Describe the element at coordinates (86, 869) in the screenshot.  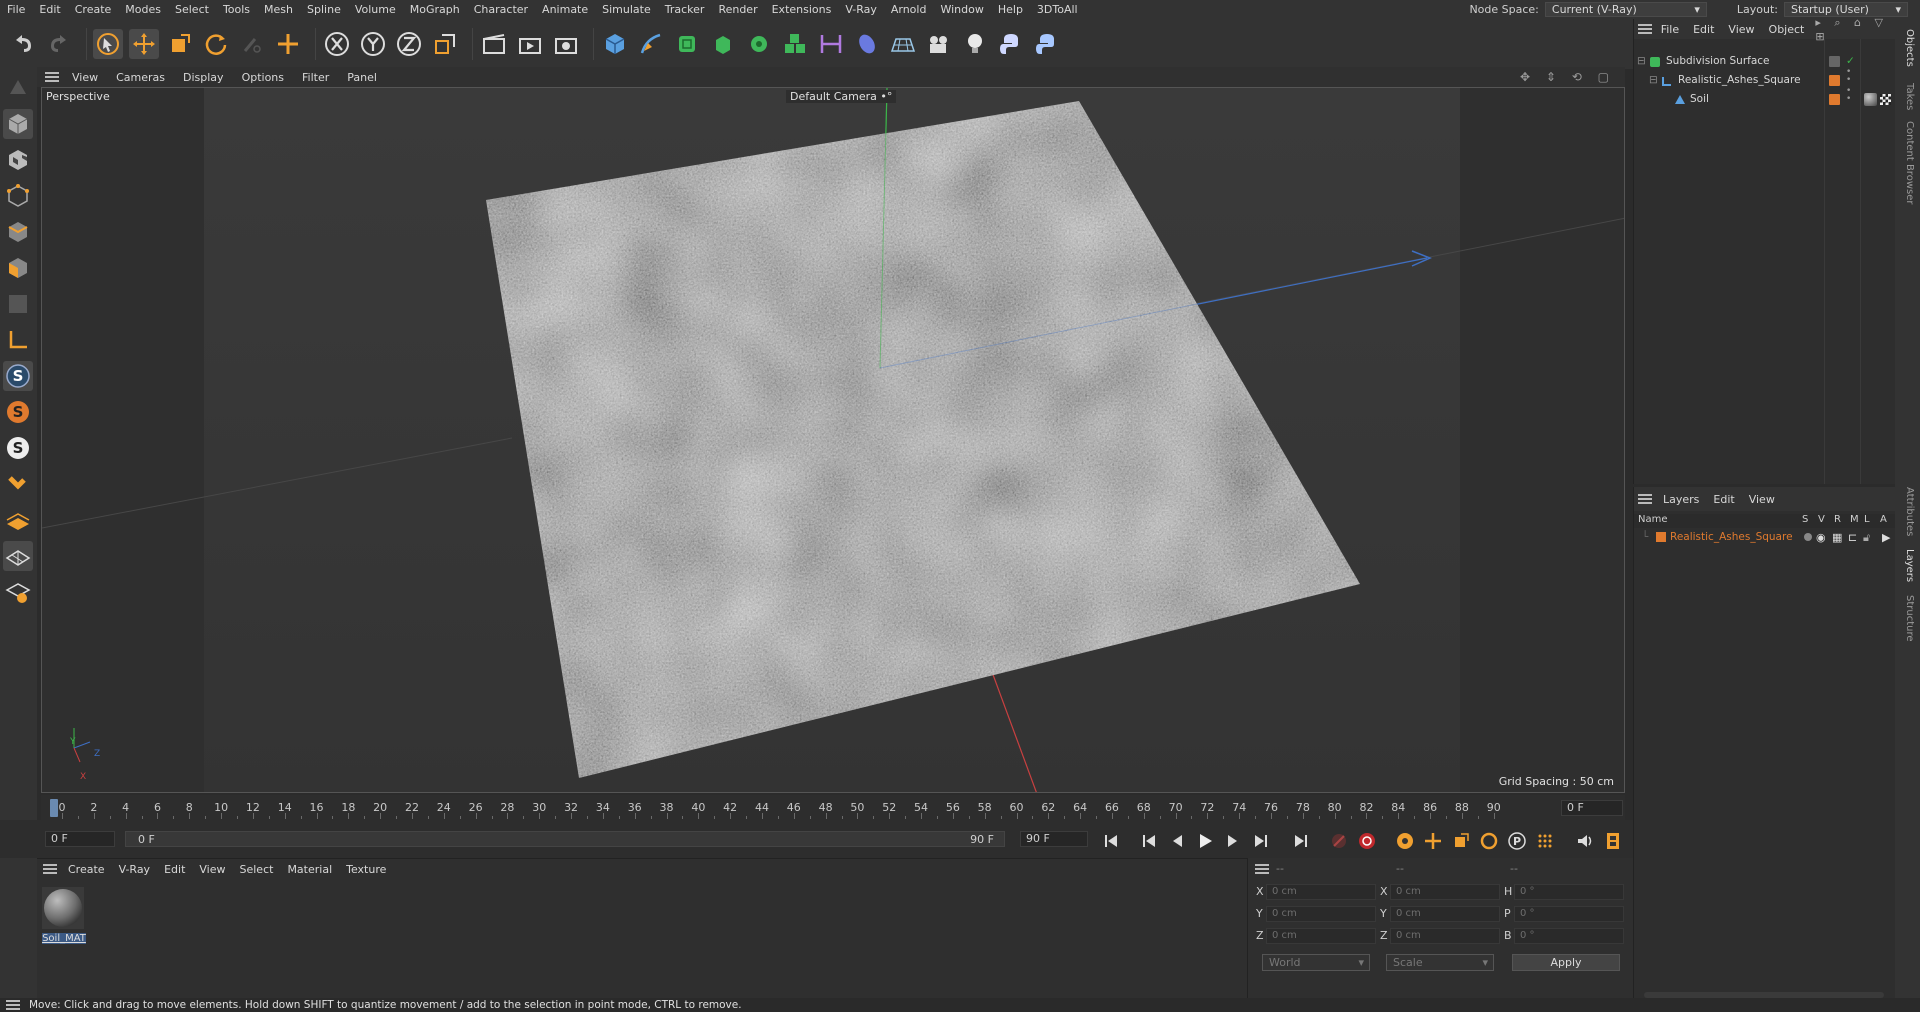
I see `material-menu-create: Create` at that location.